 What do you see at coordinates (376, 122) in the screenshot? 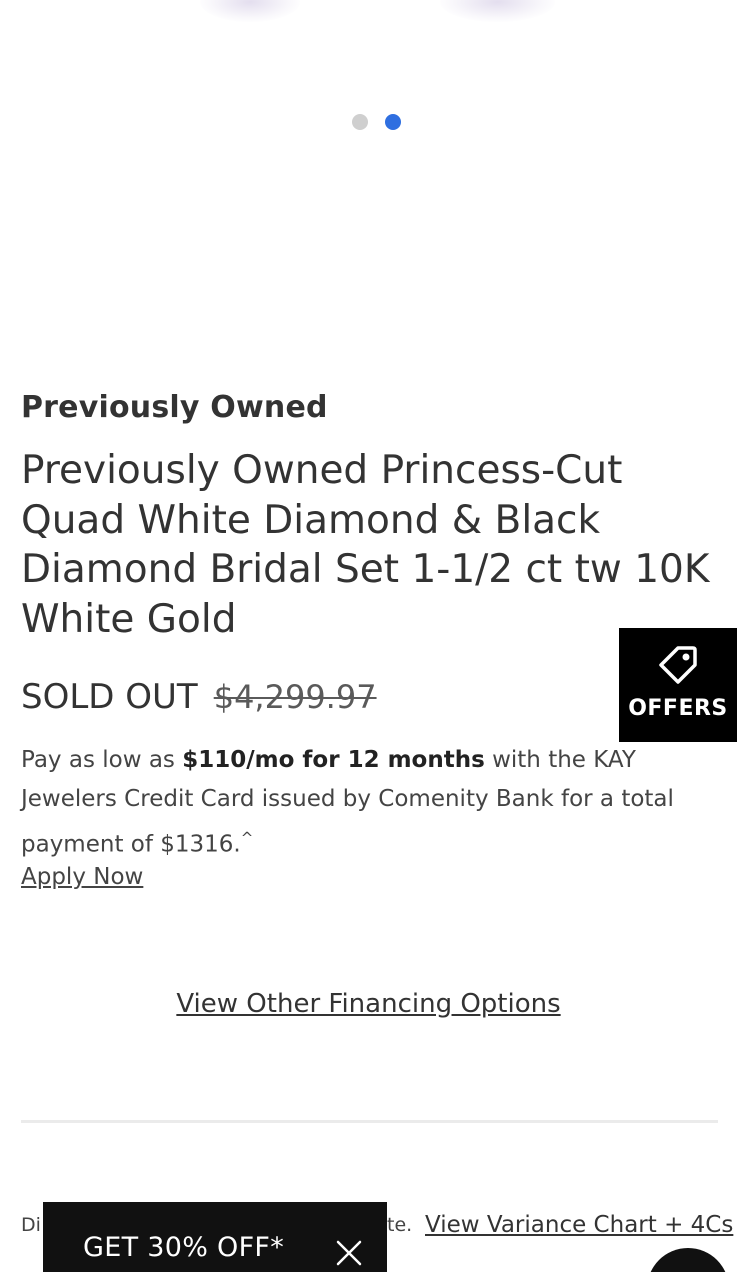
I see `carousel-pagination` at bounding box center [376, 122].